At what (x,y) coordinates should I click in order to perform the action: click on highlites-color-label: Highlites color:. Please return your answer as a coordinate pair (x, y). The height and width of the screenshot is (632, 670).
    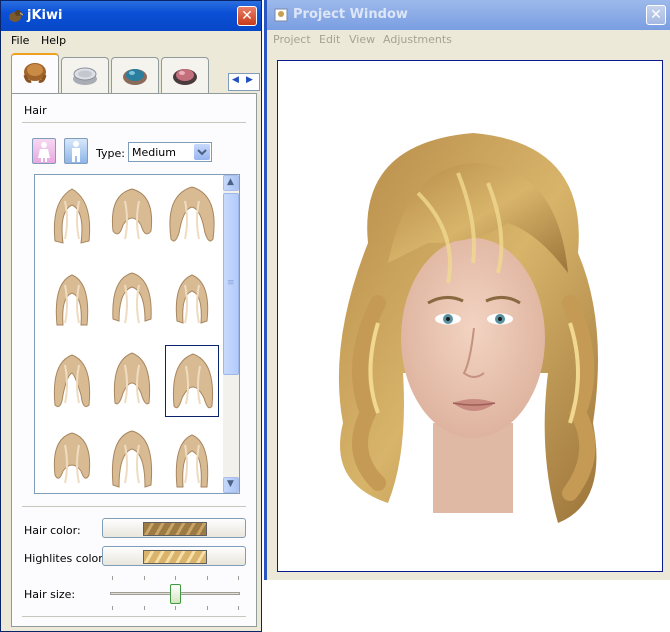
    Looking at the image, I should click on (65, 558).